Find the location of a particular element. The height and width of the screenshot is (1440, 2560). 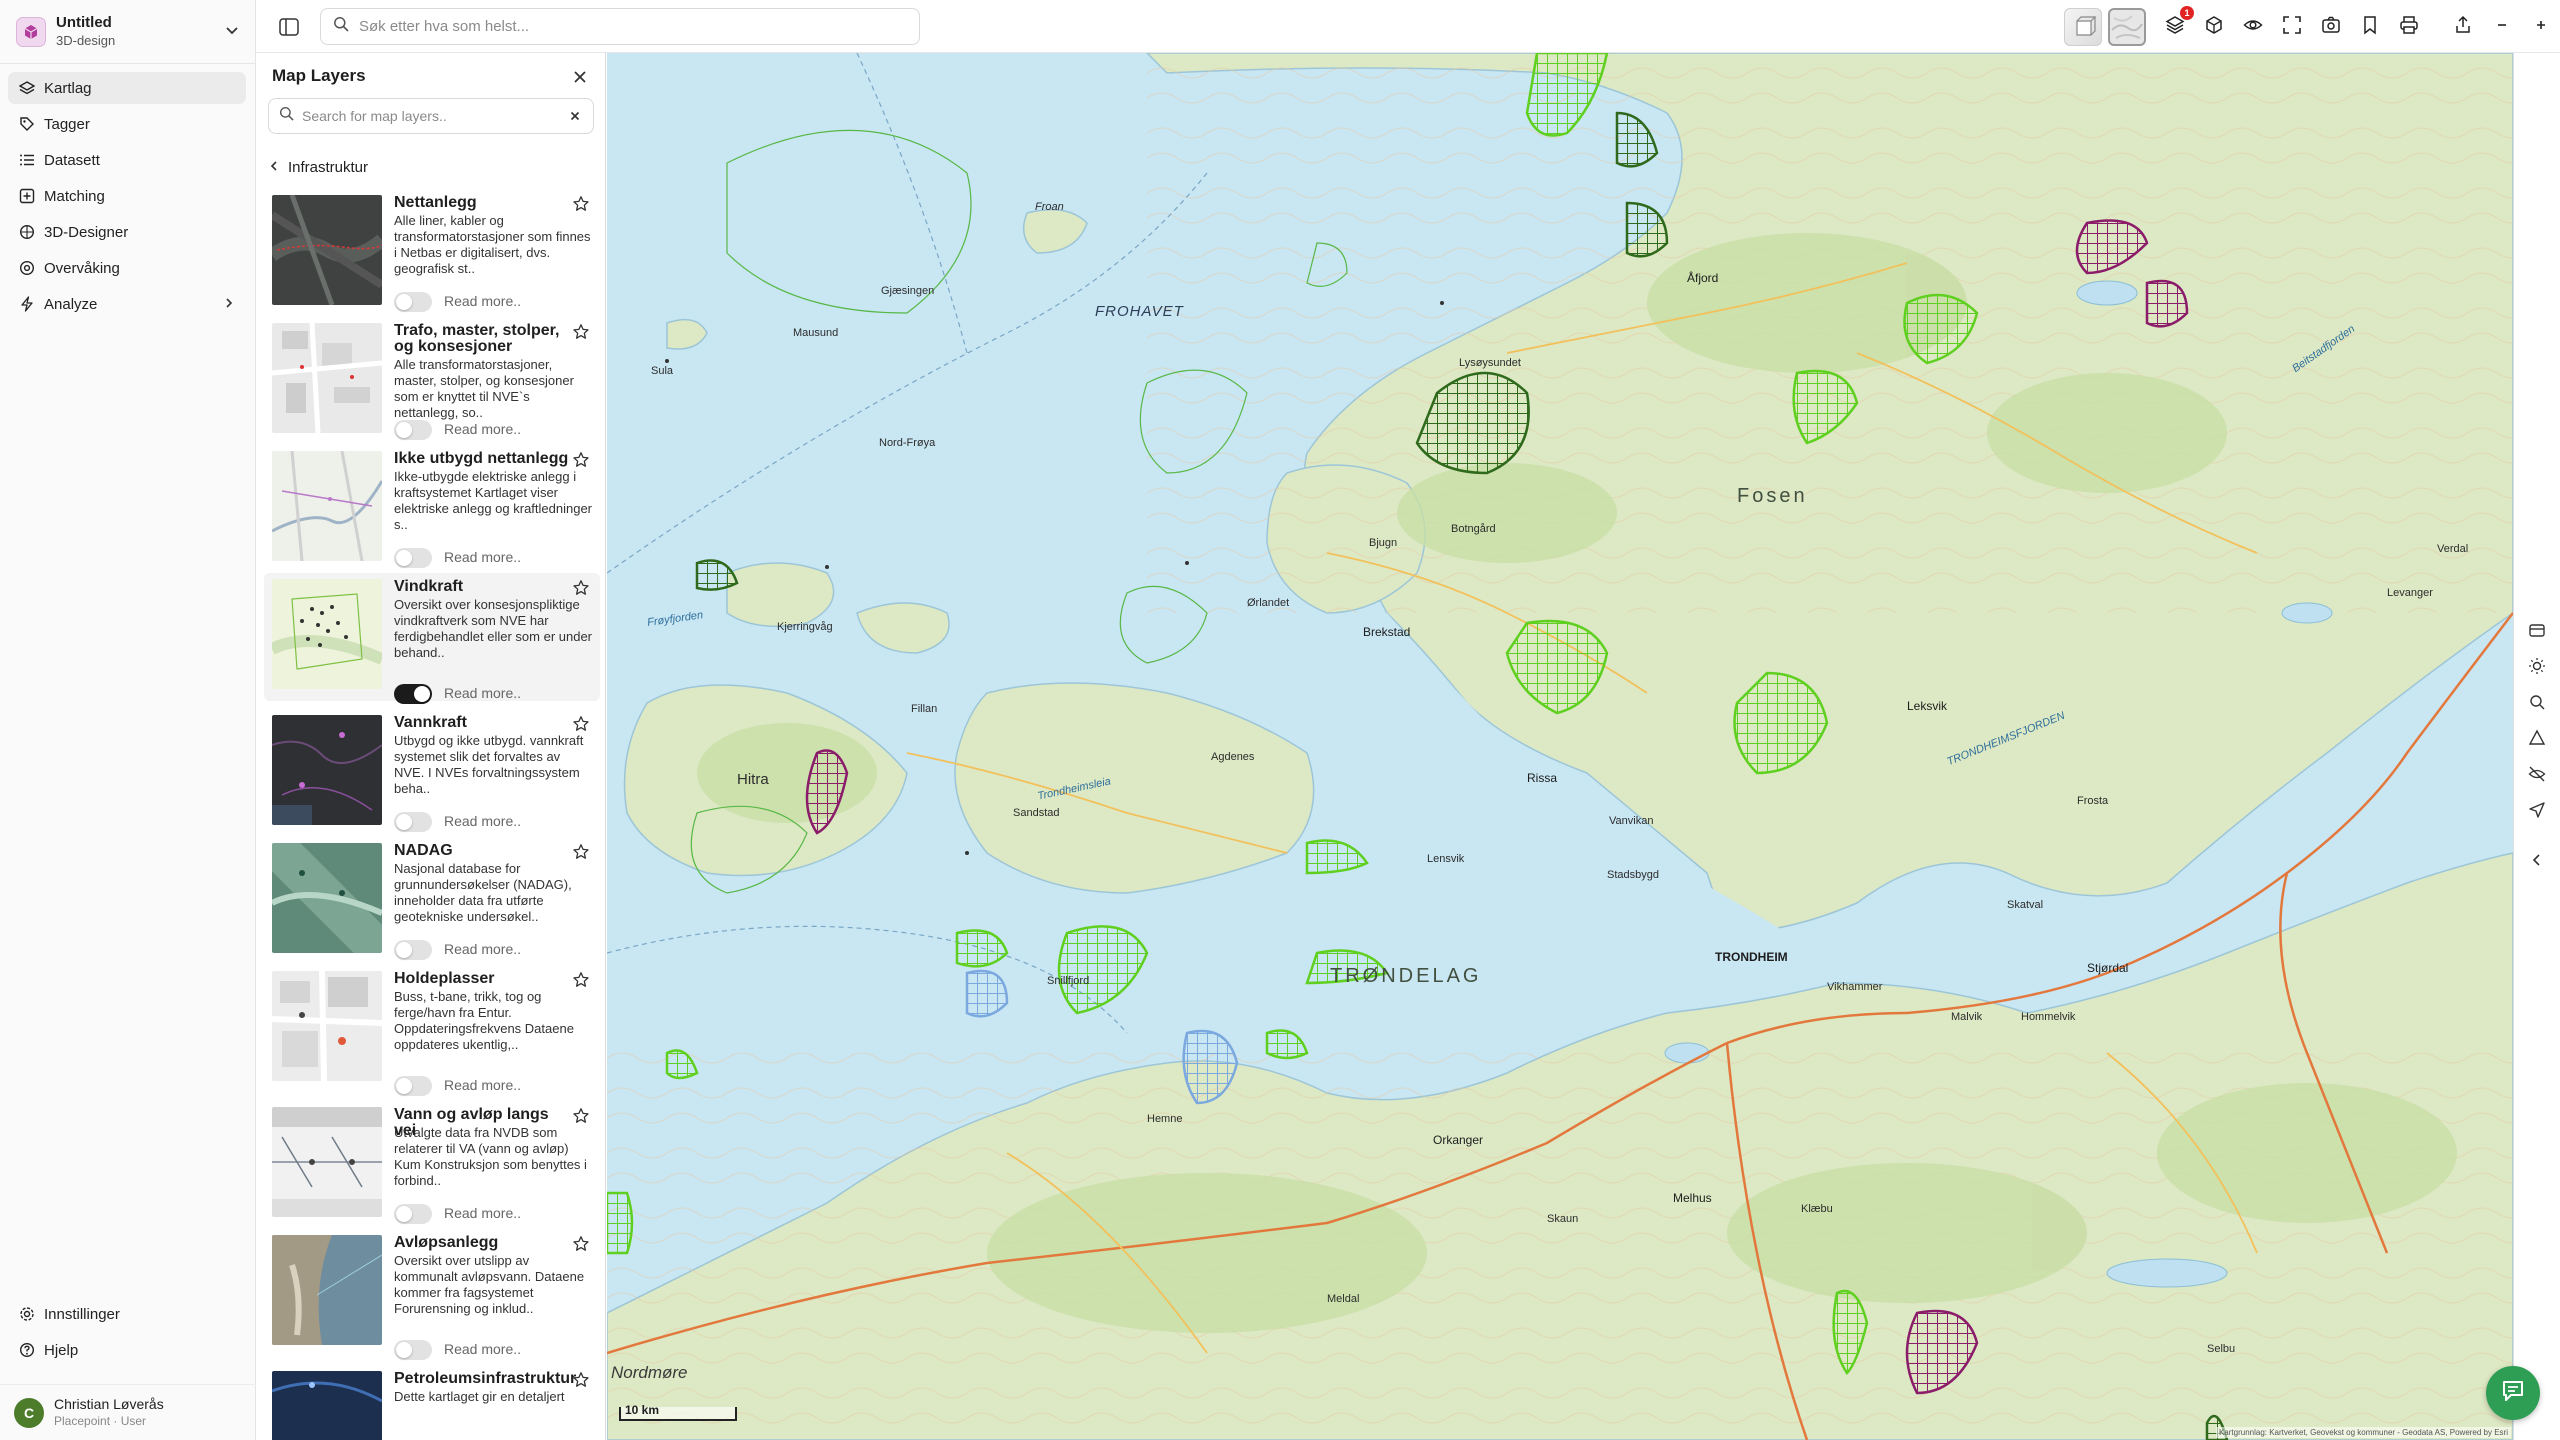

layer-title: Holdeplasser is located at coordinates (444, 978).